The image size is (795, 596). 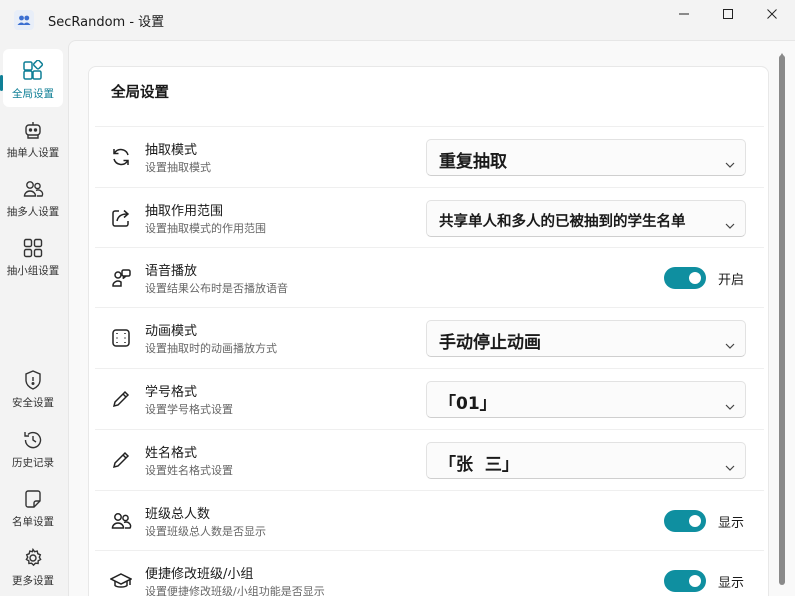 What do you see at coordinates (479, 465) in the screenshot?
I see `dropdown-value: 「张 三」` at bounding box center [479, 465].